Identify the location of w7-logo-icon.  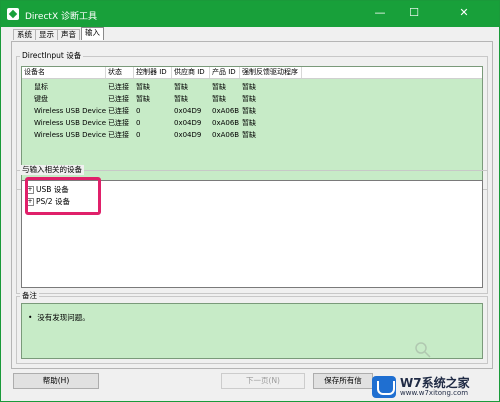
(384, 387).